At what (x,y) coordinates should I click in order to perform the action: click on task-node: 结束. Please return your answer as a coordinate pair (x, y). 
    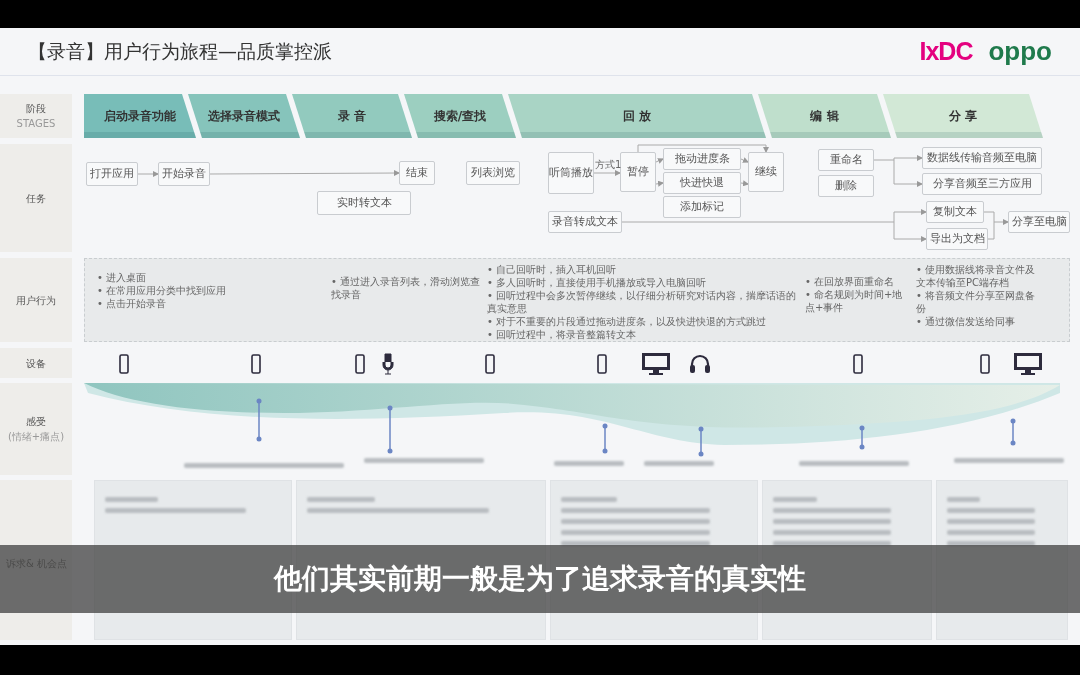
    Looking at the image, I should click on (417, 173).